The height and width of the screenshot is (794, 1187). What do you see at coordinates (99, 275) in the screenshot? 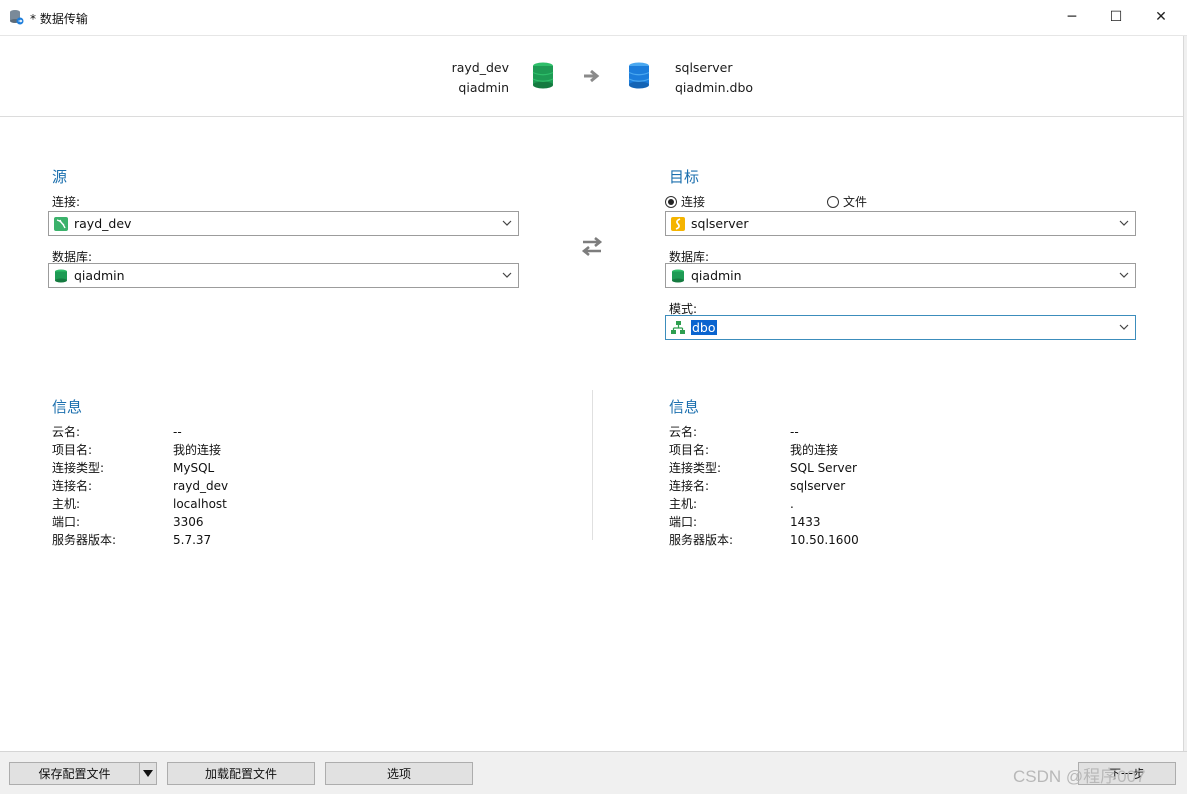
I see `source-database-value: qiadmin` at bounding box center [99, 275].